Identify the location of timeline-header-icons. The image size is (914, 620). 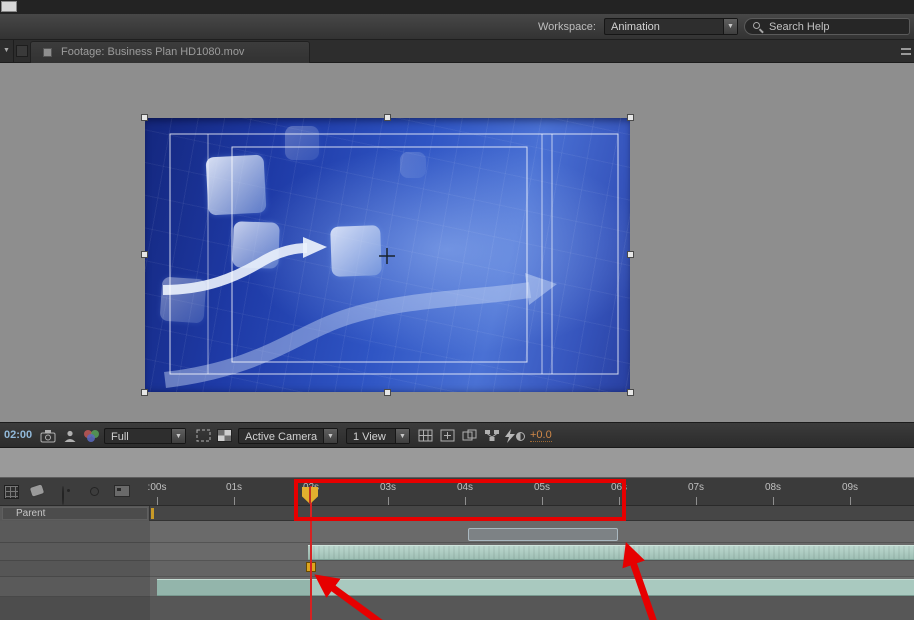
(75, 492).